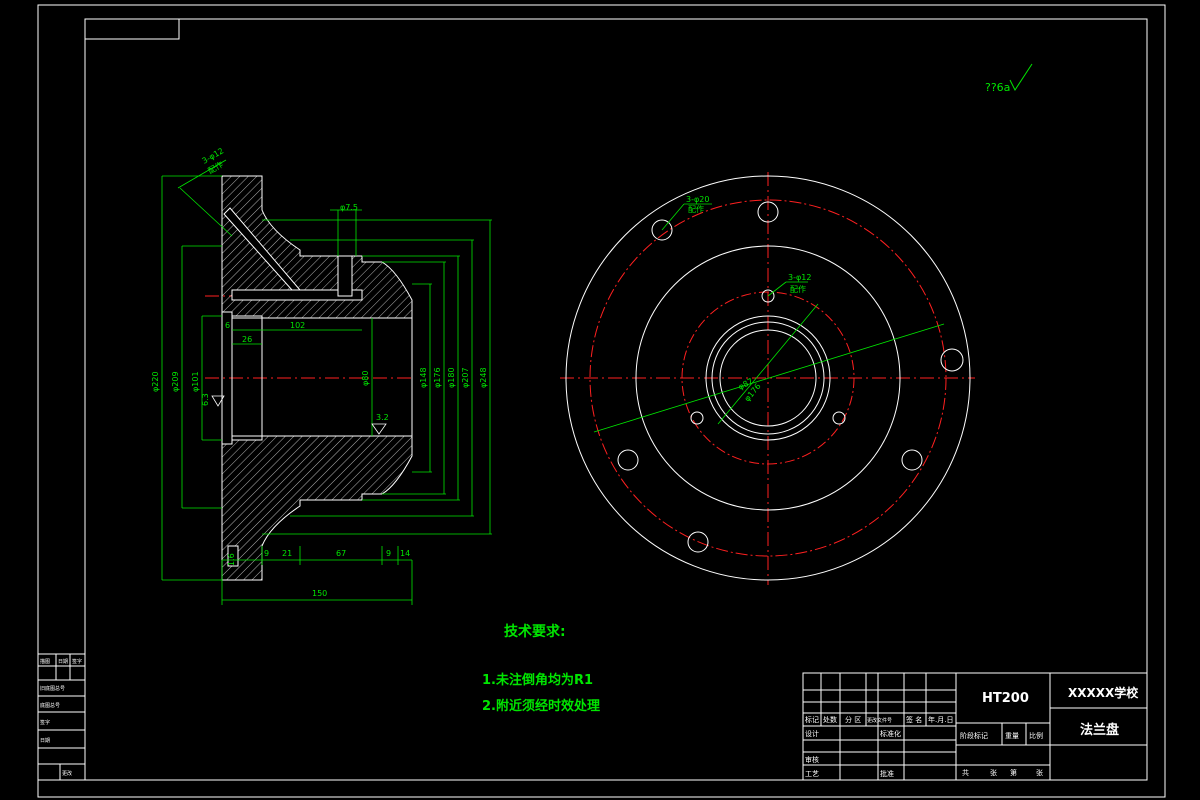 This screenshot has width=1200, height=800. What do you see at coordinates (1099, 730) in the screenshot?
I see `tb-part-name: 法兰盘` at bounding box center [1099, 730].